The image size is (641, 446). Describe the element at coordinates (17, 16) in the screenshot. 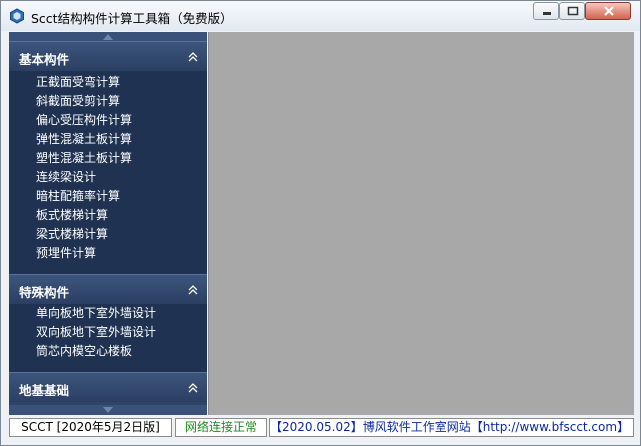

I see `app-logo-icon` at that location.